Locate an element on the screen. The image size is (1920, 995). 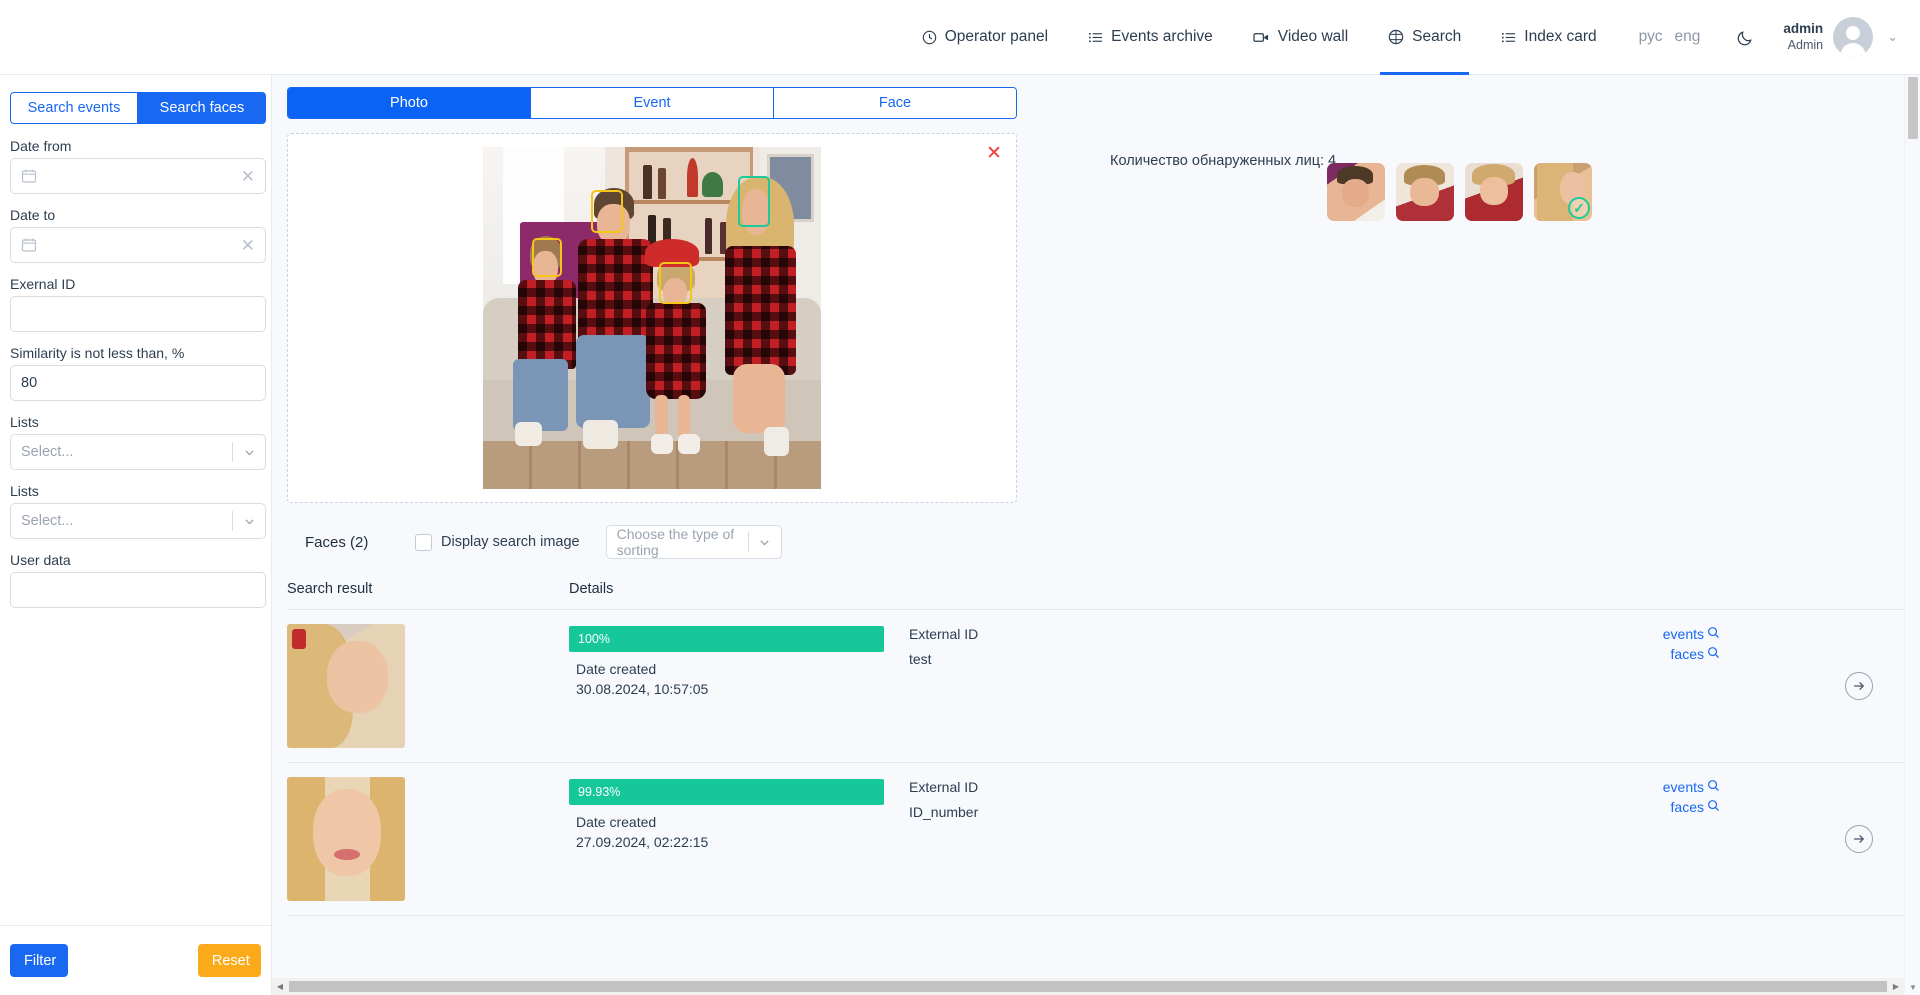
sort-type-select: Choose the type of sorting is located at coordinates (693, 542).